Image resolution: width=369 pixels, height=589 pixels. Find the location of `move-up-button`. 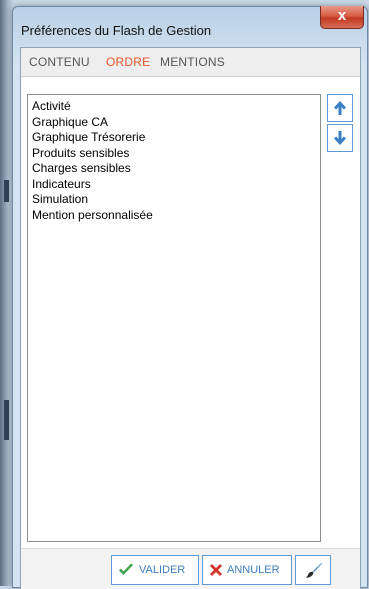

move-up-button is located at coordinates (340, 108).